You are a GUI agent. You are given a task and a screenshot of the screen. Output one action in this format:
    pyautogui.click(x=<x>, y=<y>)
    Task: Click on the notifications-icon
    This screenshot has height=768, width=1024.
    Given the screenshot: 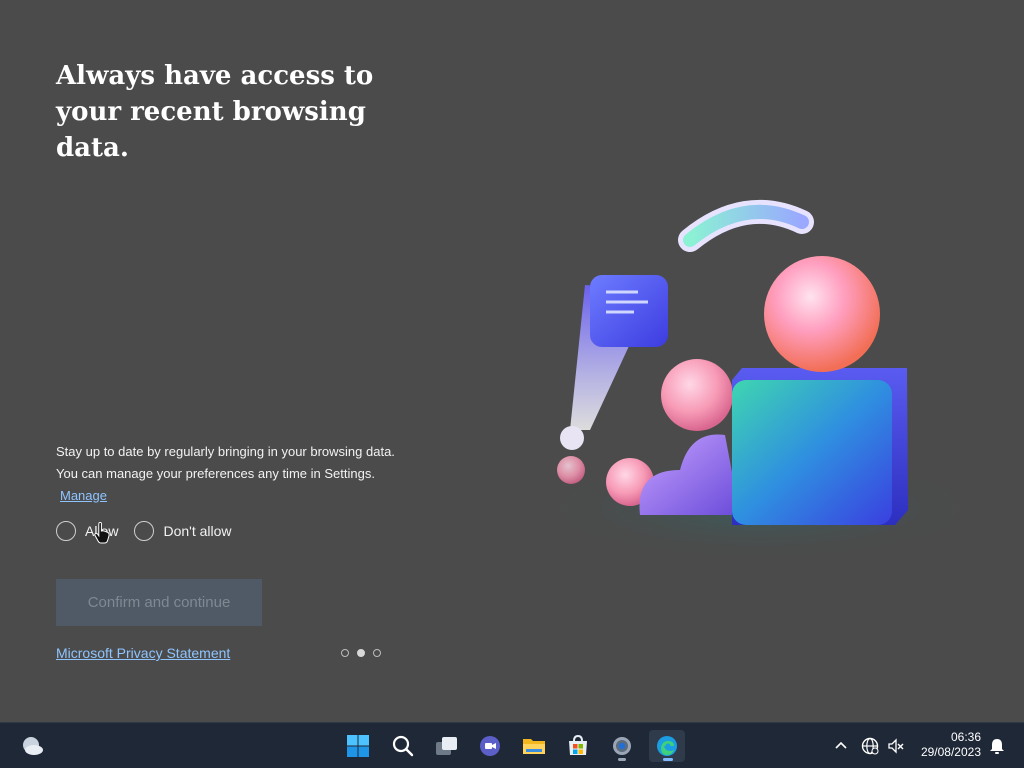 What is the action you would take?
    pyautogui.click(x=997, y=745)
    